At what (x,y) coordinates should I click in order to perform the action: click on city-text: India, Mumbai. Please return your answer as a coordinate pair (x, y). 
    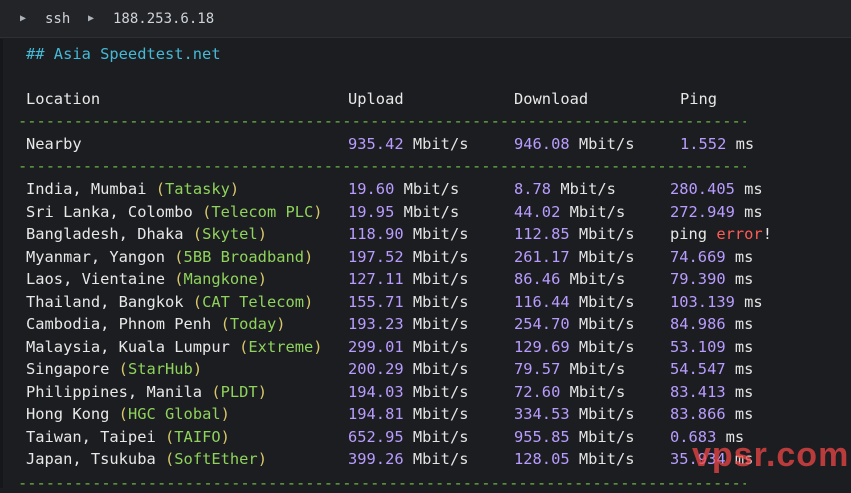
    Looking at the image, I should click on (91, 189).